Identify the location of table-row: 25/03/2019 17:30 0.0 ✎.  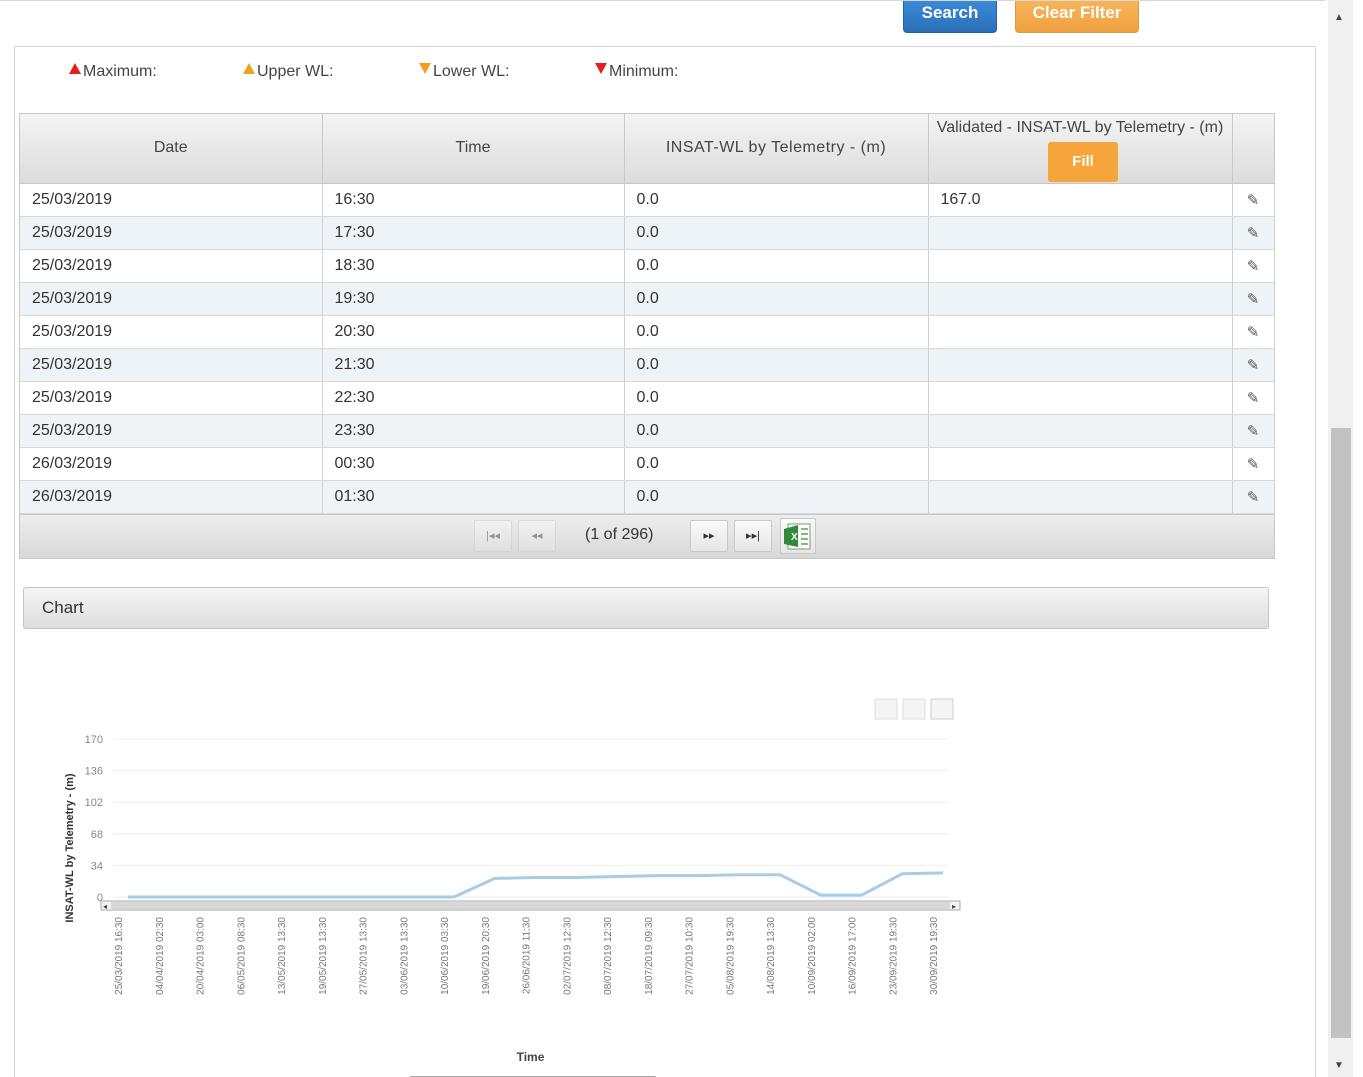
(647, 233).